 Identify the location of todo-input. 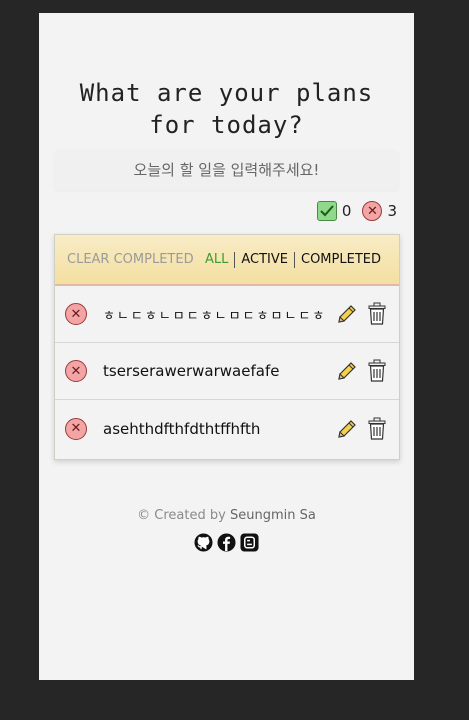
(226, 170).